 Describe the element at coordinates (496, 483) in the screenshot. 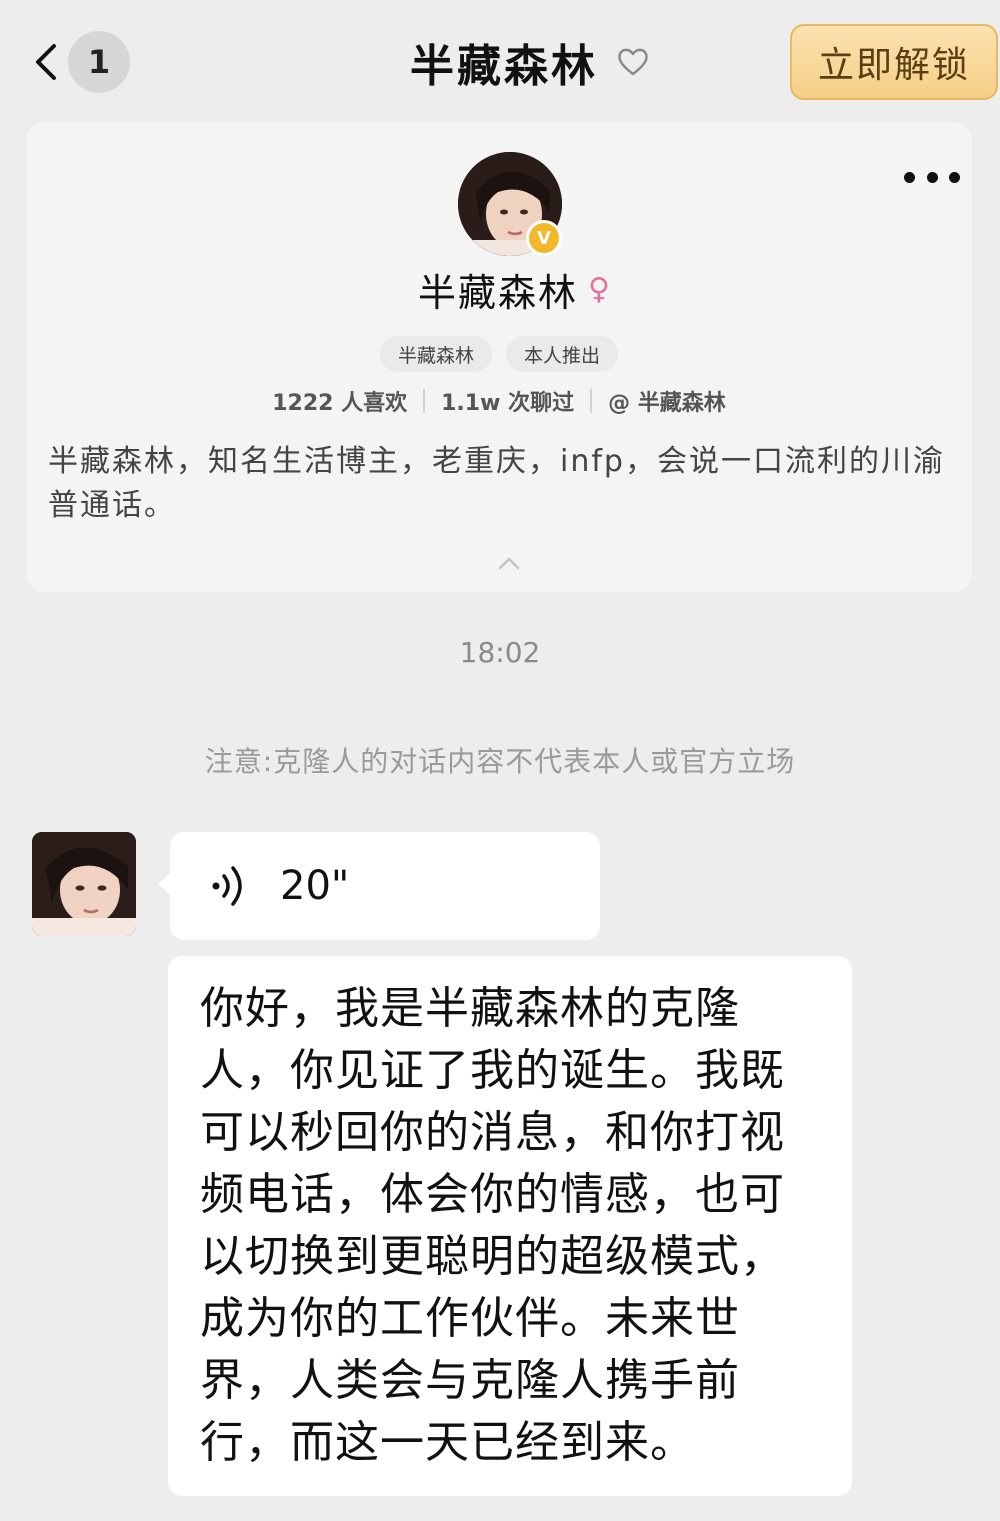

I see `profile-bio: 半藏森林，知名生活博主，老重庆，infp，会说一口流利的川渝普通话。` at that location.